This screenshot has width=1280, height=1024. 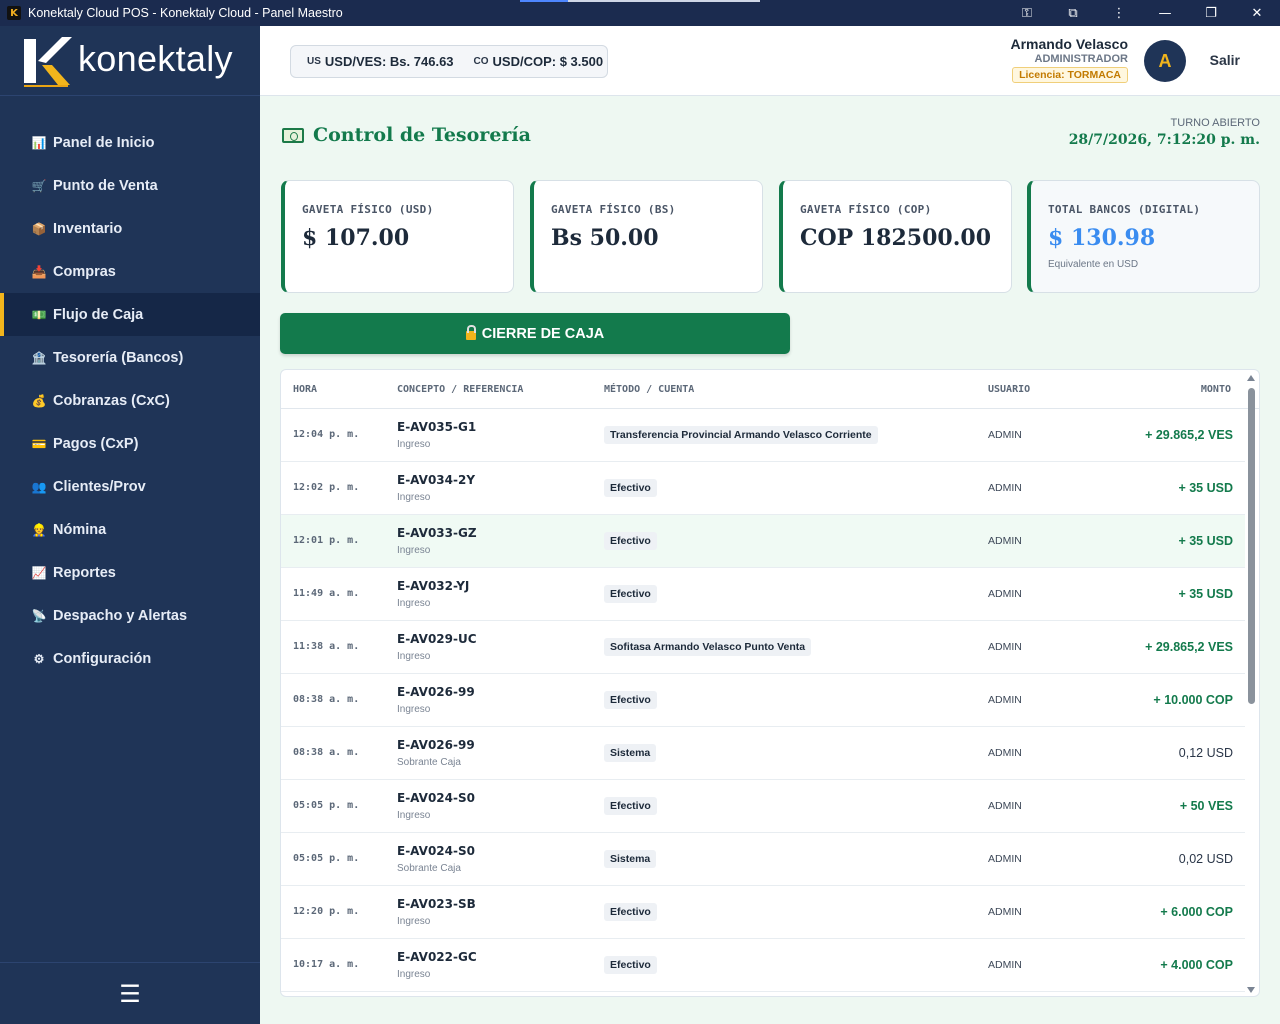 I want to click on sidebar-item-label: Punto de Venta, so click(x=105, y=185).